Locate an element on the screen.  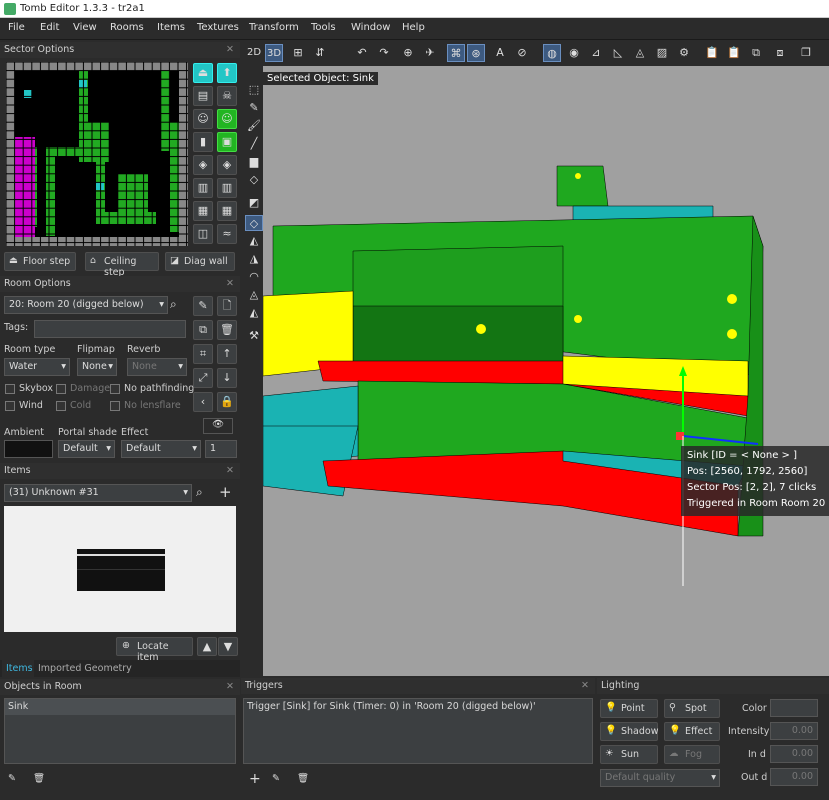
drop-tool-icon: ◇ is located at coordinates (254, 180).